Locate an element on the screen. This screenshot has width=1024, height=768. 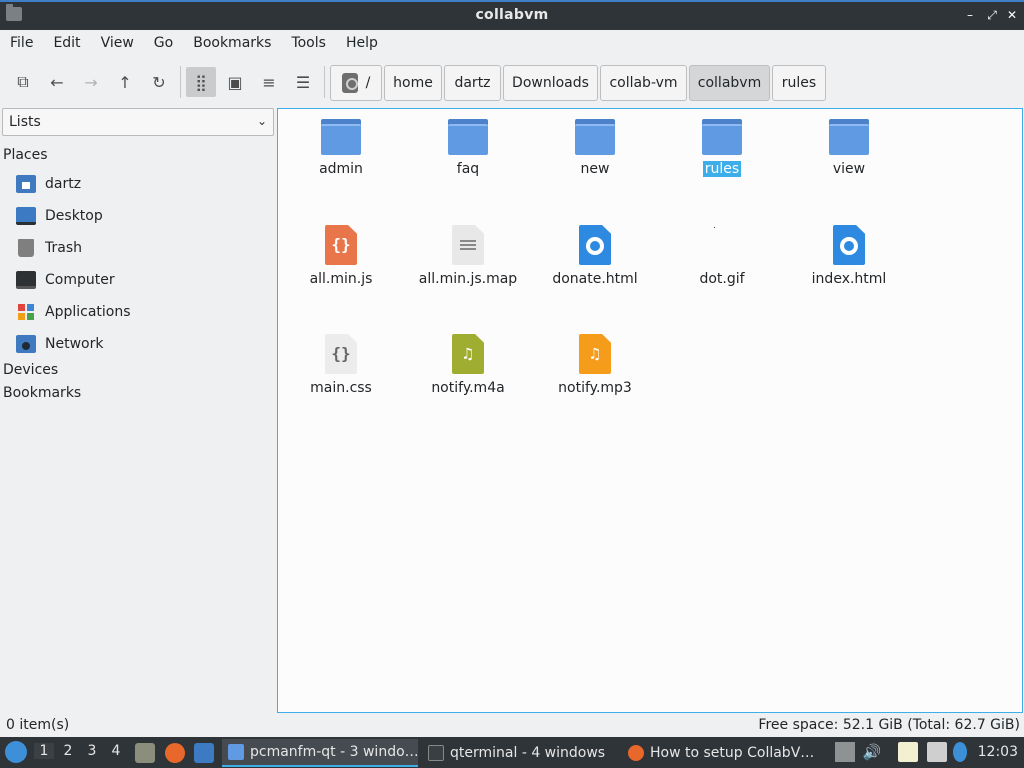
sidebar-item-applications: Applications is located at coordinates (73, 312).